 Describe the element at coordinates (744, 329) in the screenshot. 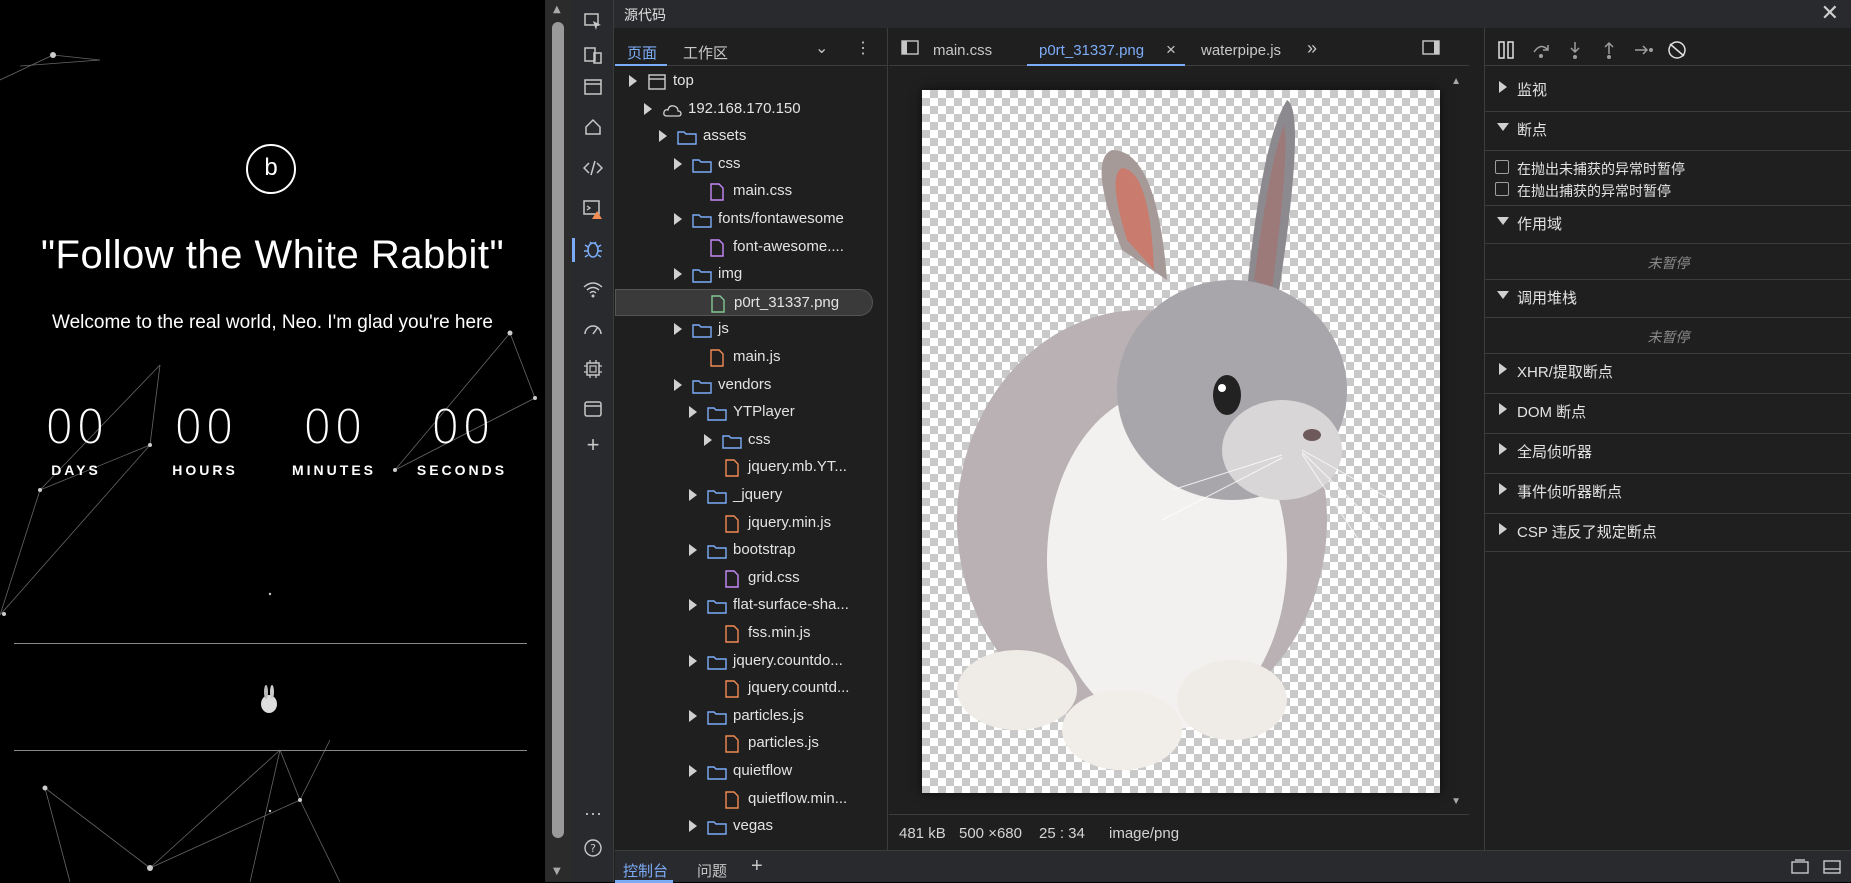

I see `tree-row: js` at that location.